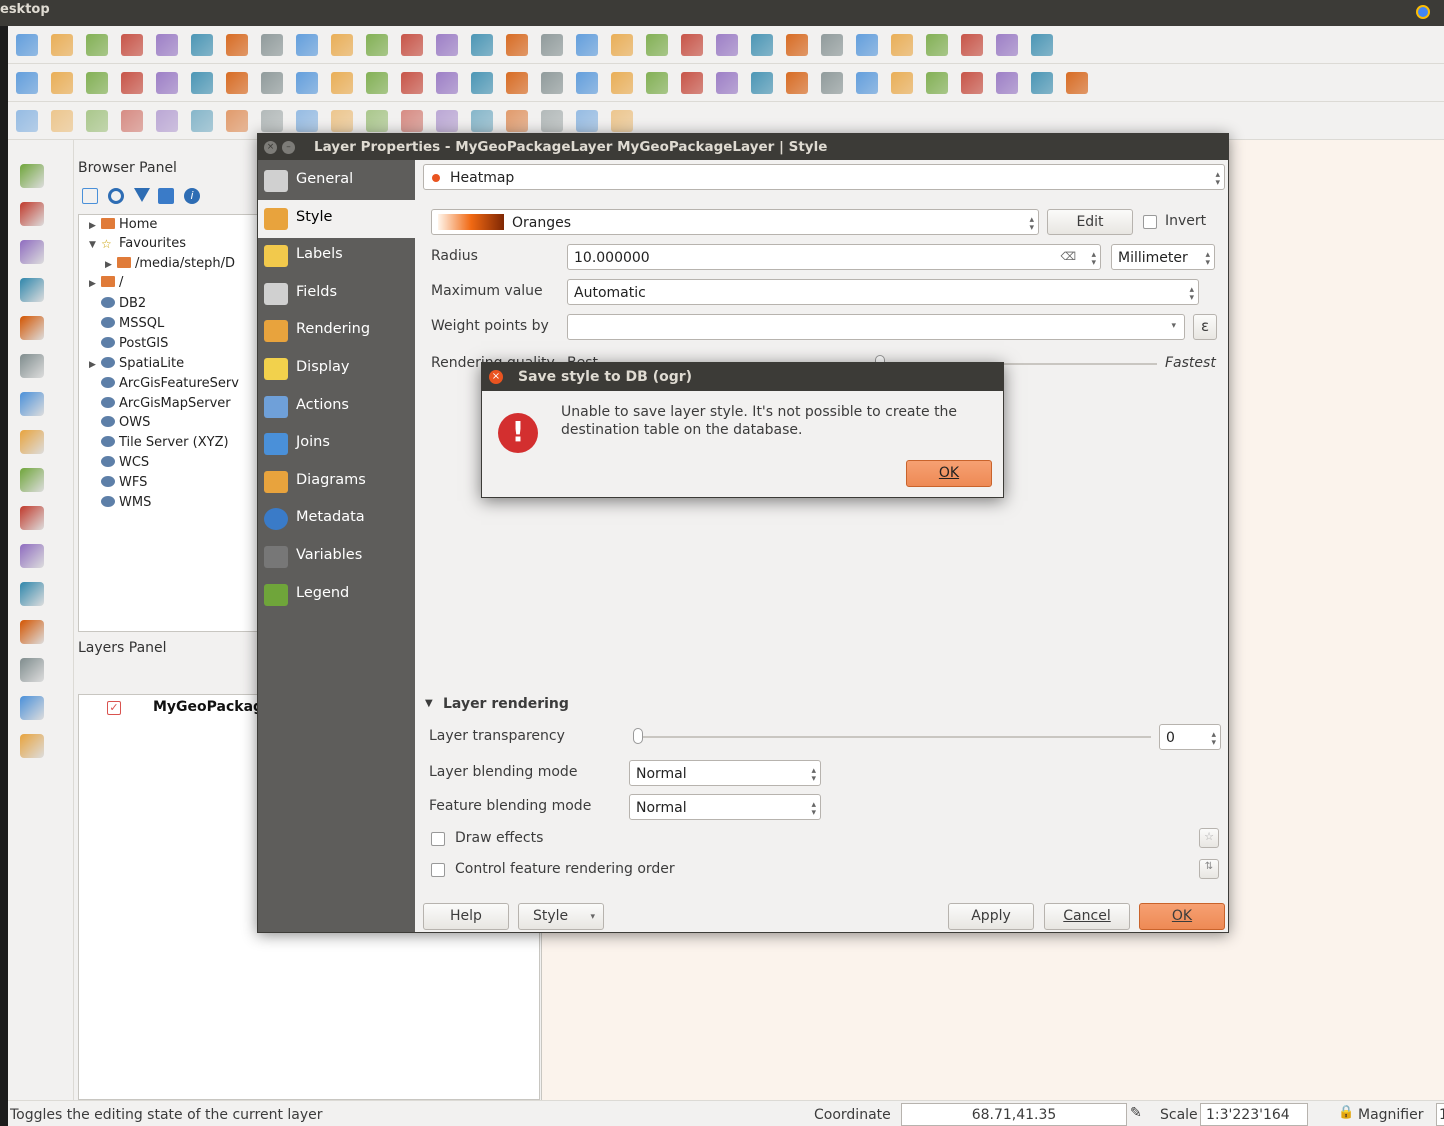  I want to click on scale-icon: ✎, so click(1136, 1113).